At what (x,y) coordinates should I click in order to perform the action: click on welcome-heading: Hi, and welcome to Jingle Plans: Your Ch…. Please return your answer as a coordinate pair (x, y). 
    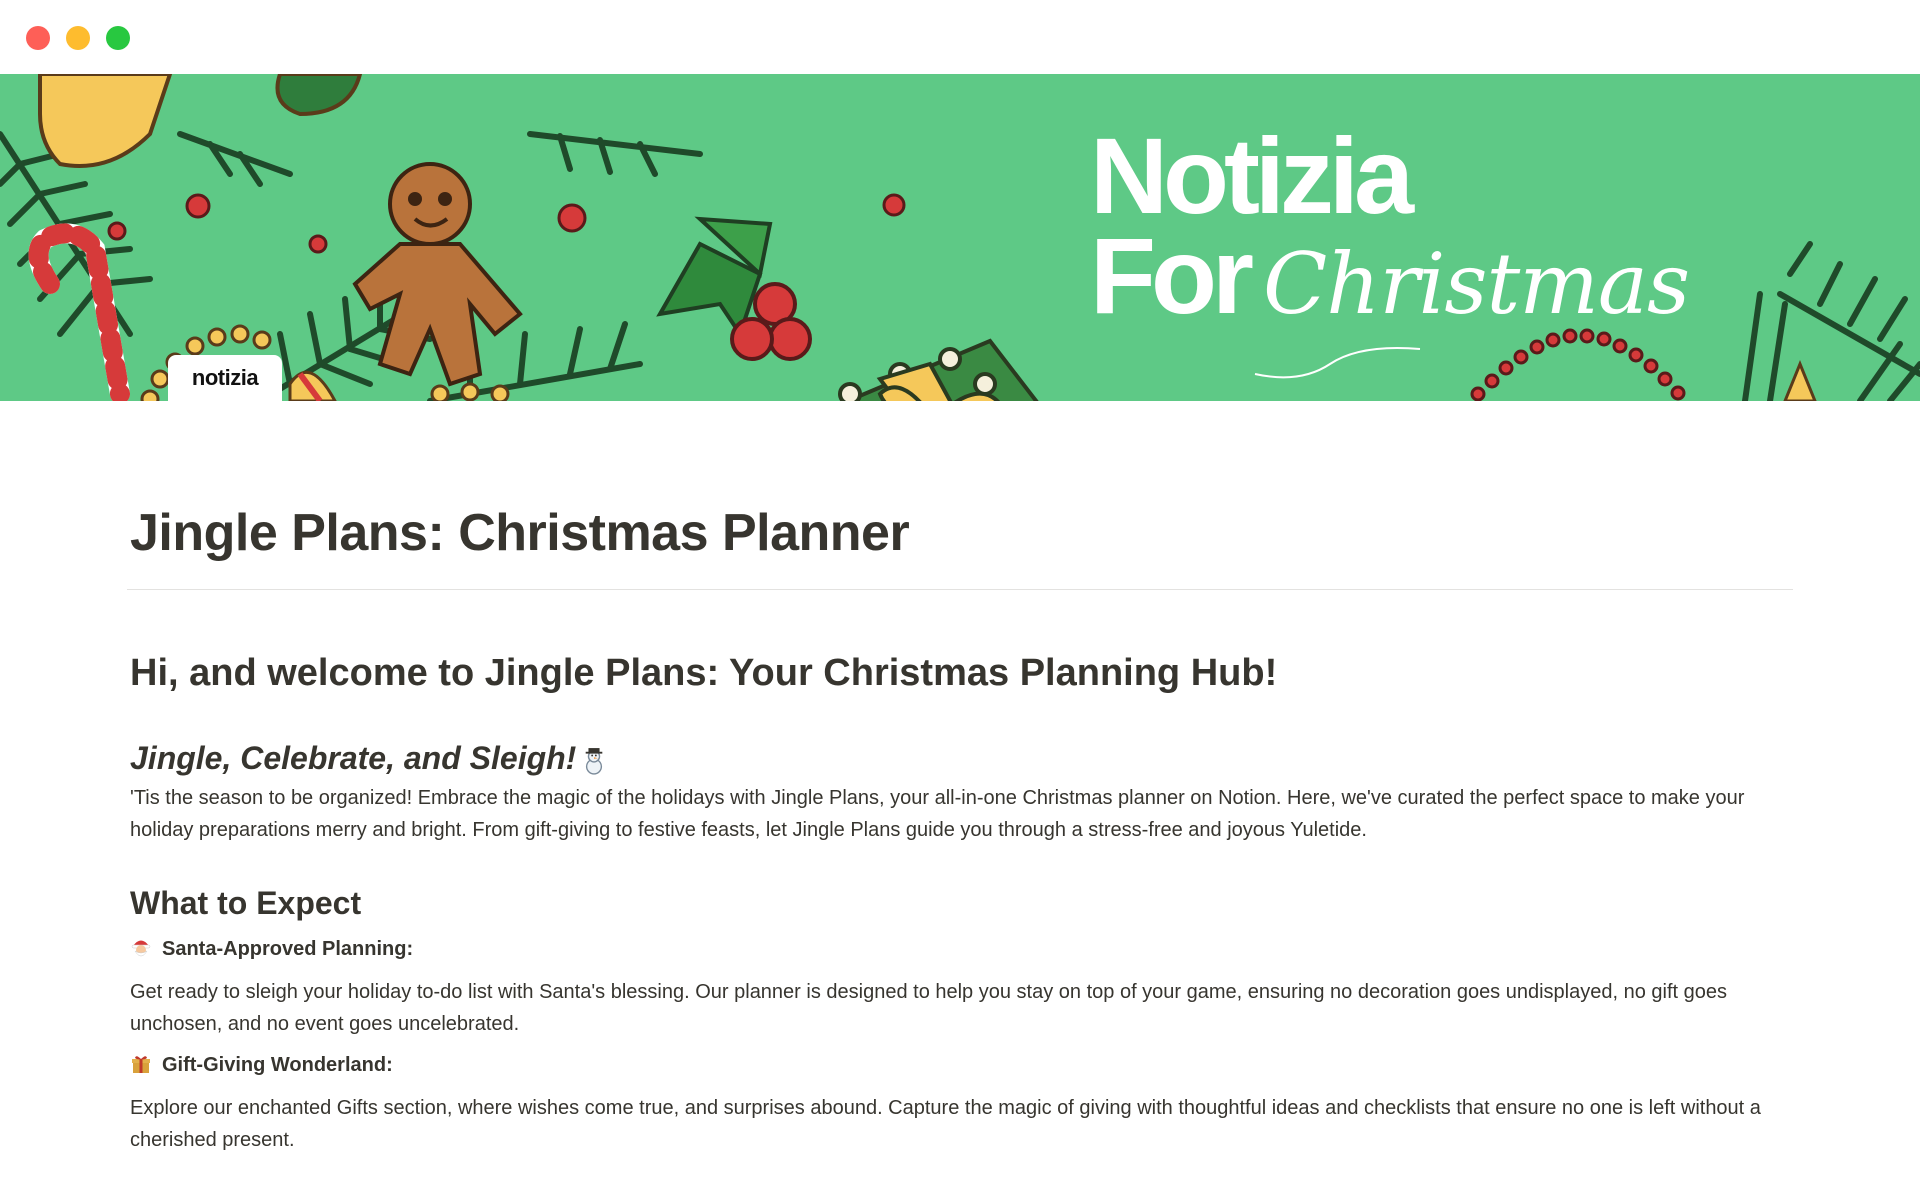
    Looking at the image, I should click on (960, 673).